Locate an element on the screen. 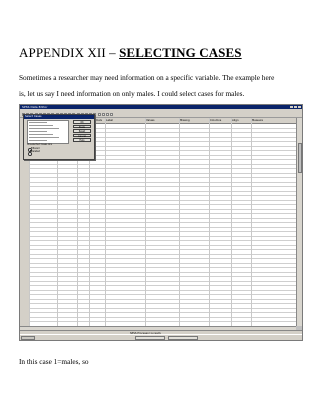 This screenshot has height=414, width=320. variable-list is located at coordinates (48, 132).